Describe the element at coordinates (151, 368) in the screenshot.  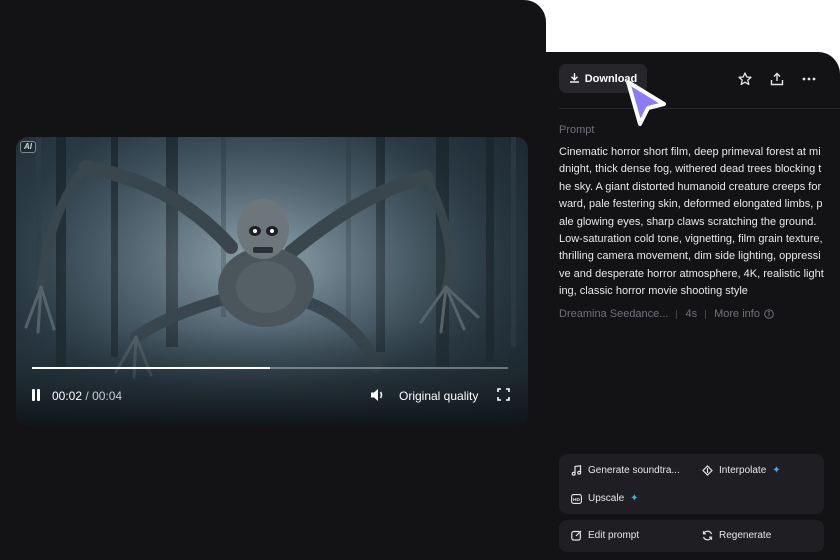
I see `progress-fill` at that location.